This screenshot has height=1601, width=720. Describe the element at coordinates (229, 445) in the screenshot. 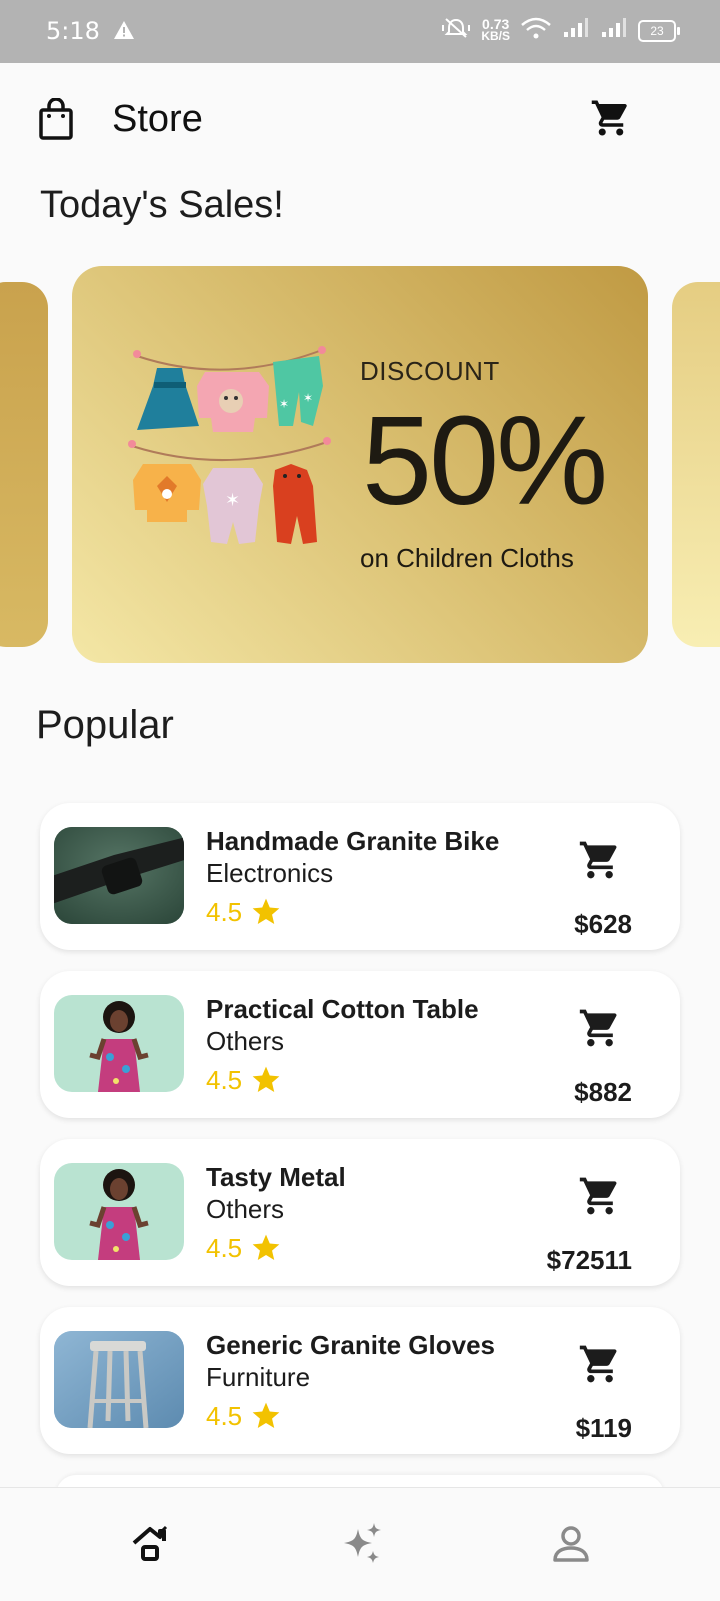

I see `children-clothes-illustration: ✶ ✶ ✶` at that location.